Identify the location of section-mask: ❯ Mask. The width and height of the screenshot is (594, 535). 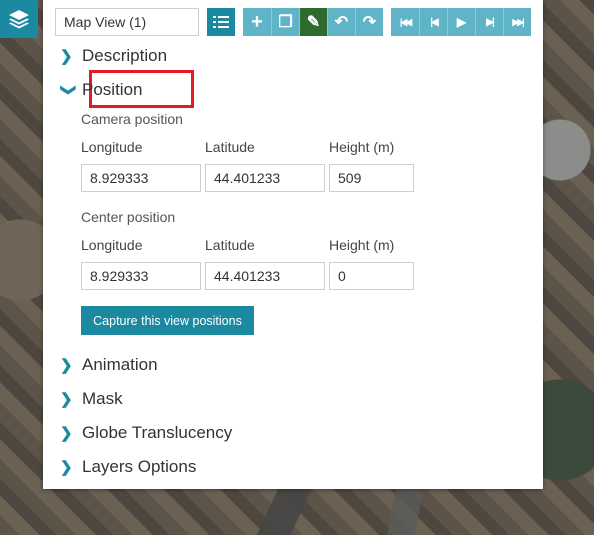
(91, 399).